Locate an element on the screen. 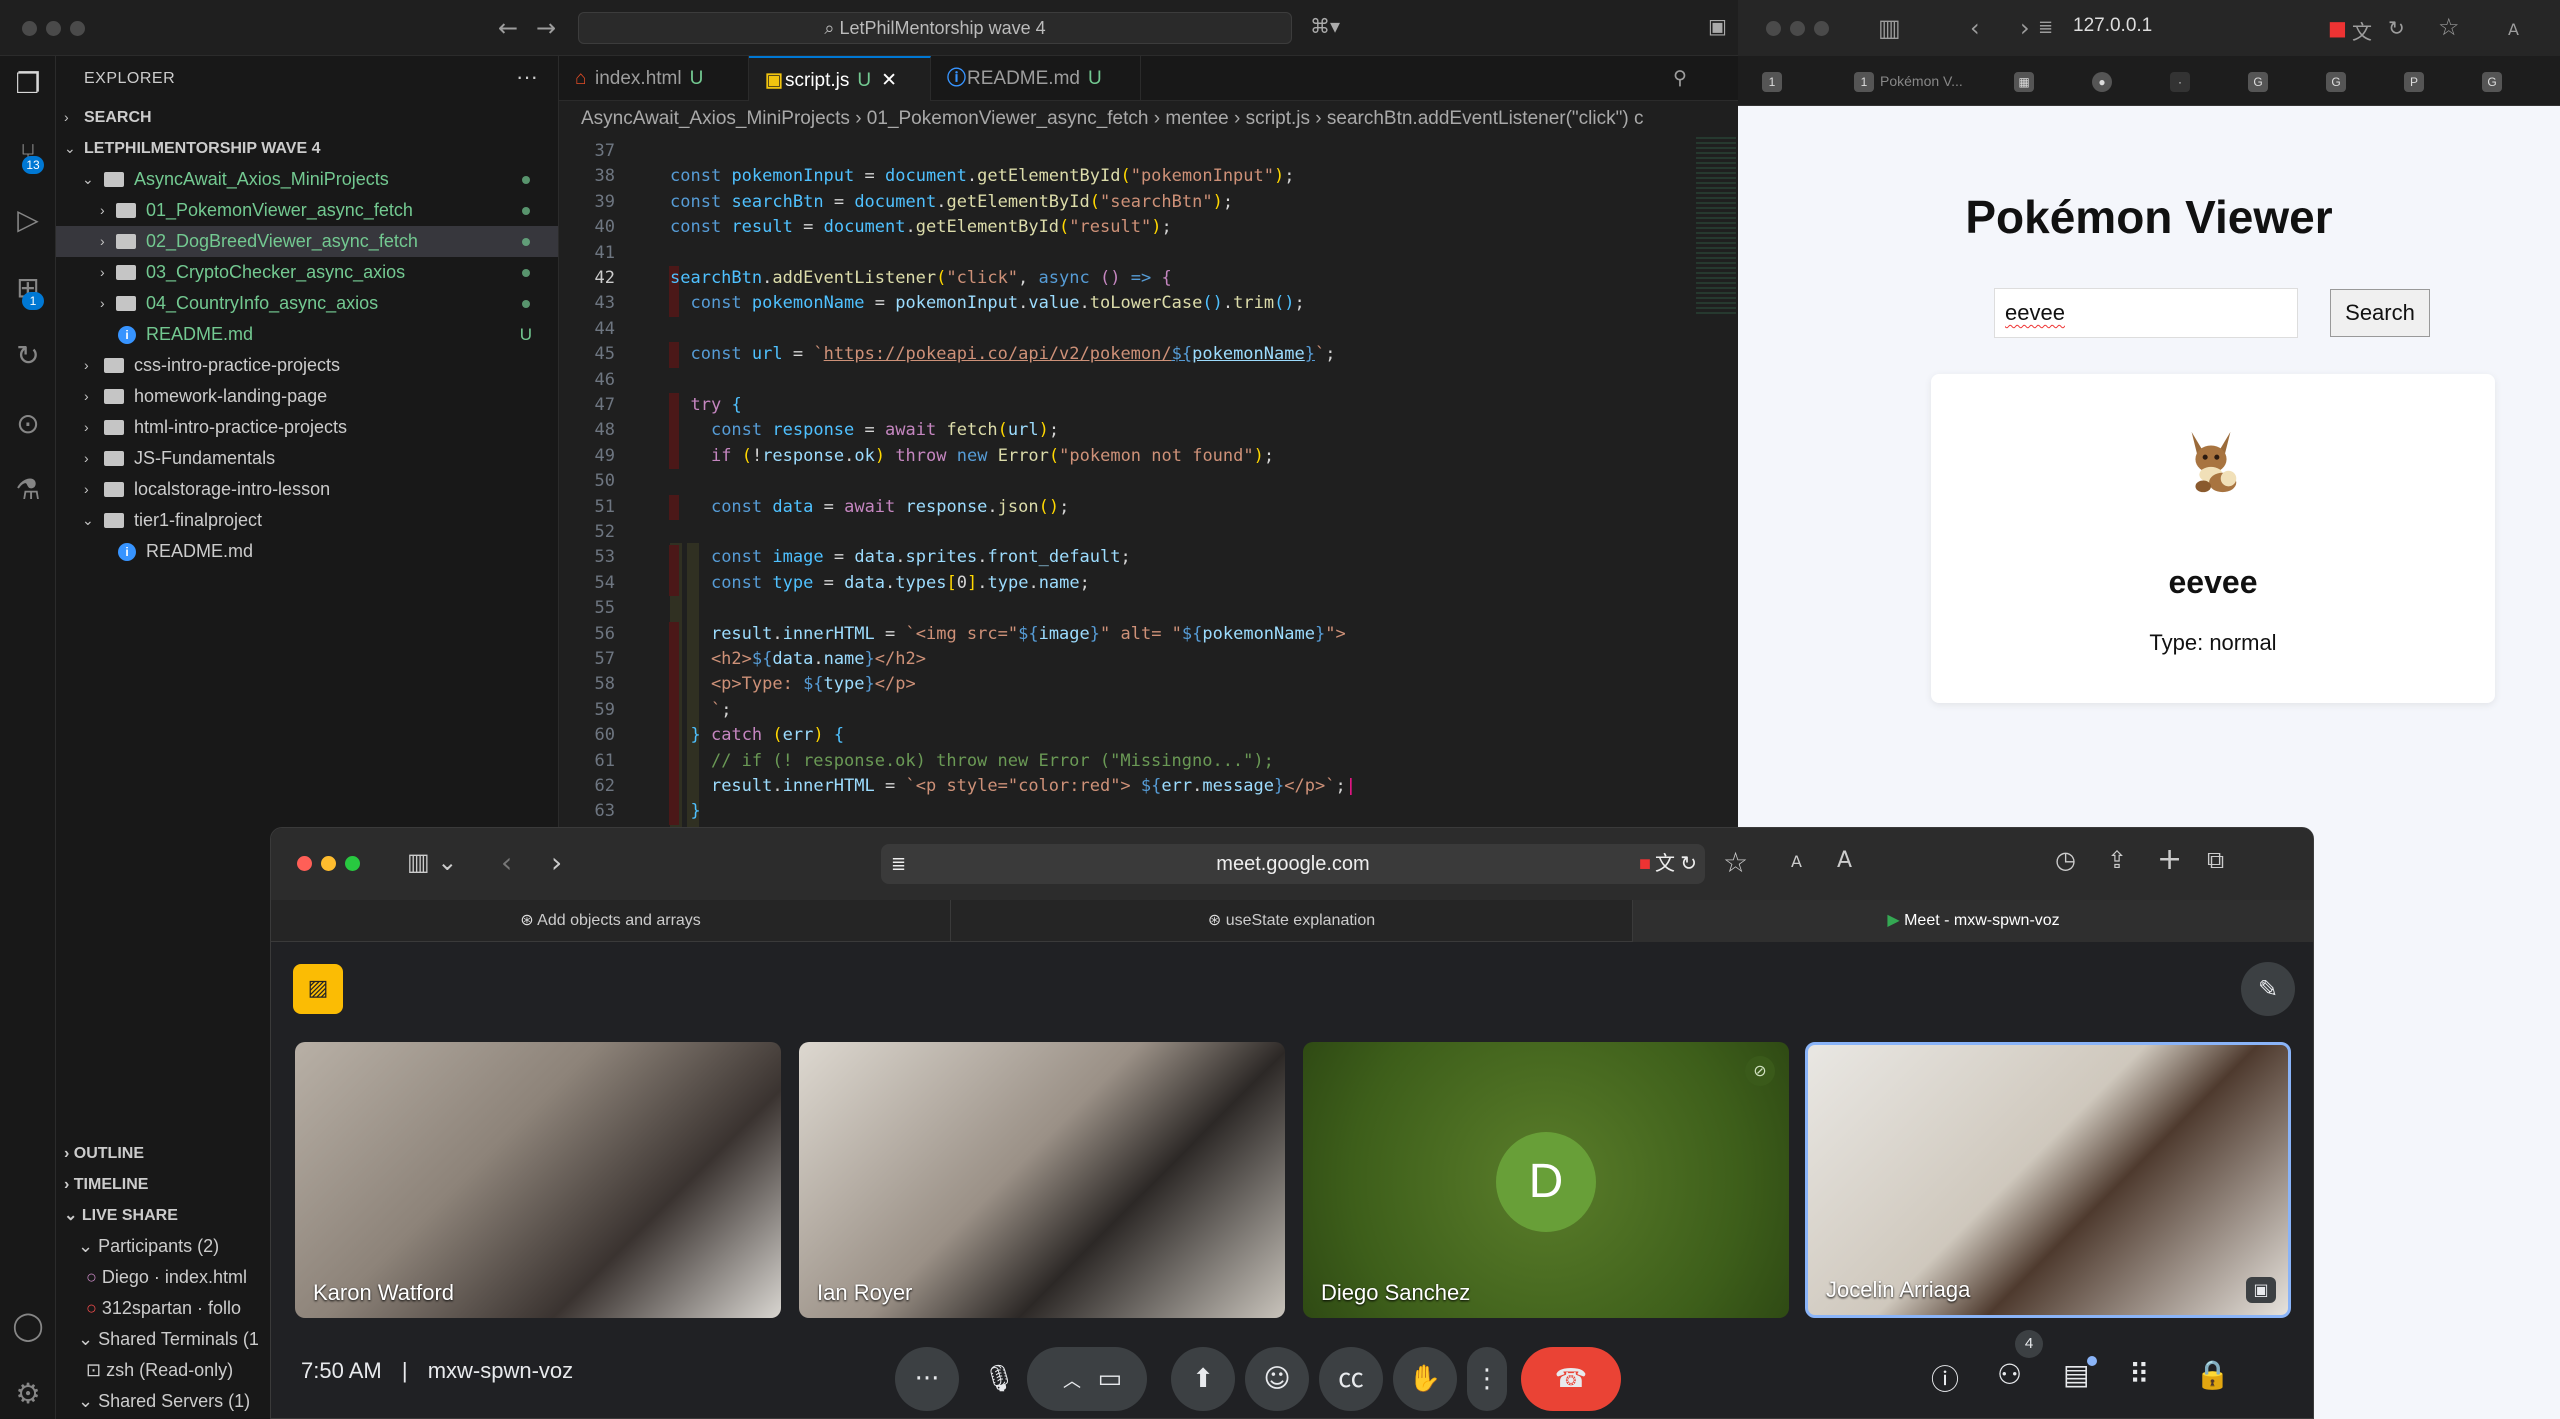 This screenshot has width=2560, height=1419. address-bar: 127.0.0.1 is located at coordinates (2112, 26).